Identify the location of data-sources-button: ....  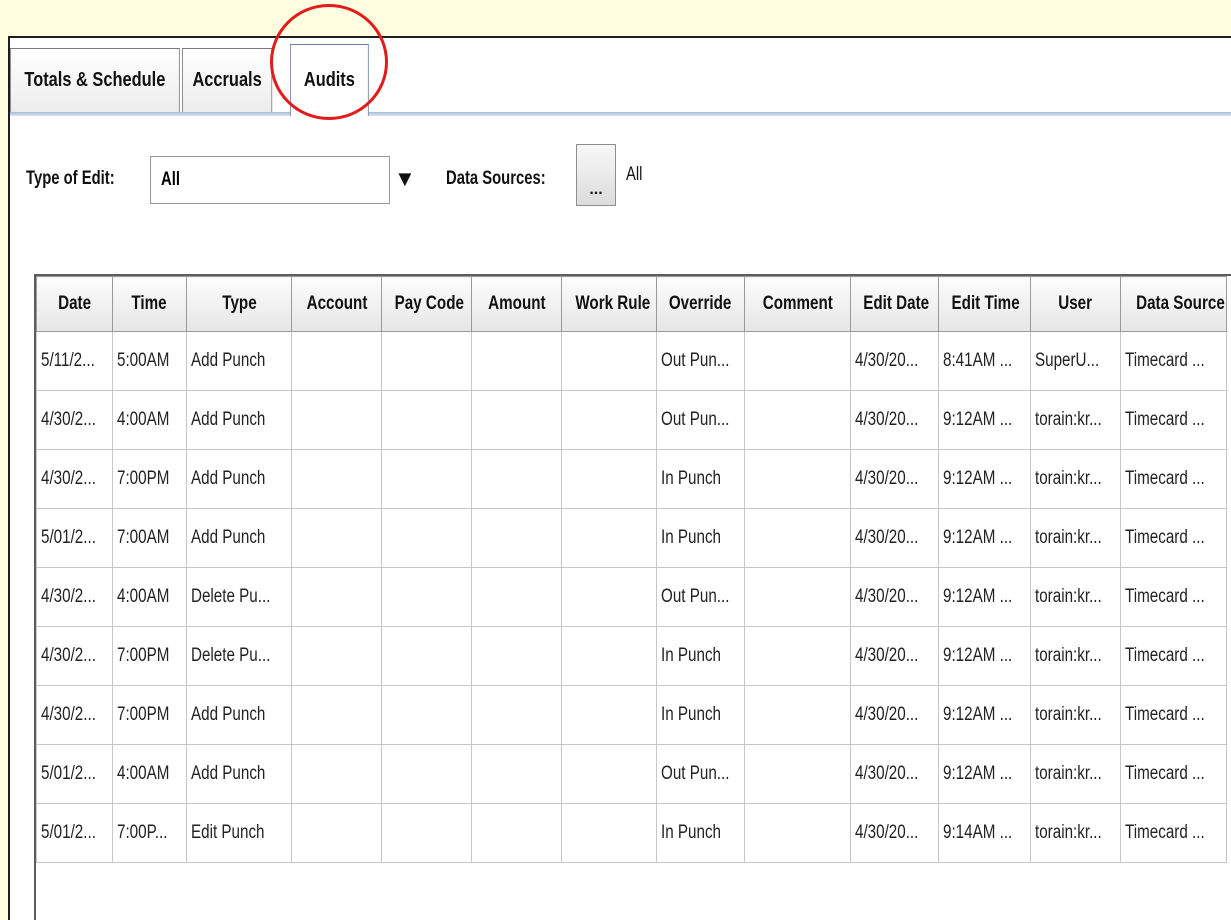
(596, 175).